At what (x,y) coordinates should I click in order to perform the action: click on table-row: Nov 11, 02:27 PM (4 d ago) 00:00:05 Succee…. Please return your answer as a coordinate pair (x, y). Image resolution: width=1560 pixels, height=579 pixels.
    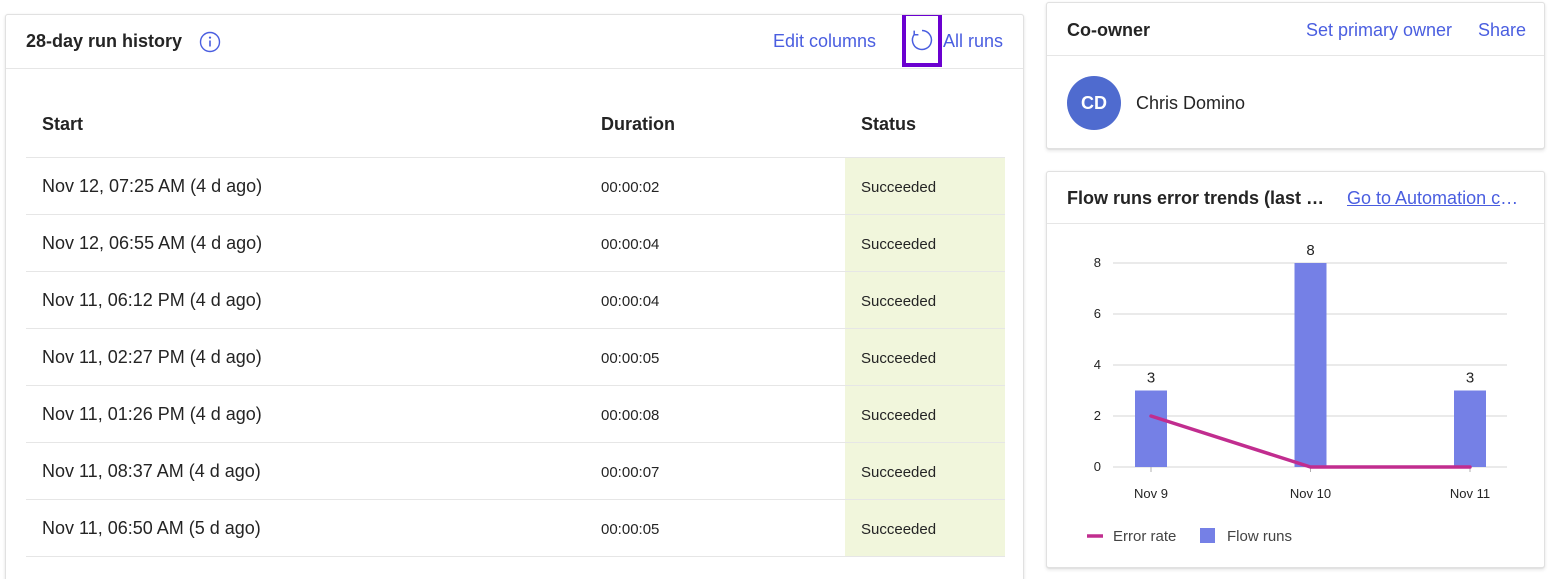
    Looking at the image, I should click on (515, 357).